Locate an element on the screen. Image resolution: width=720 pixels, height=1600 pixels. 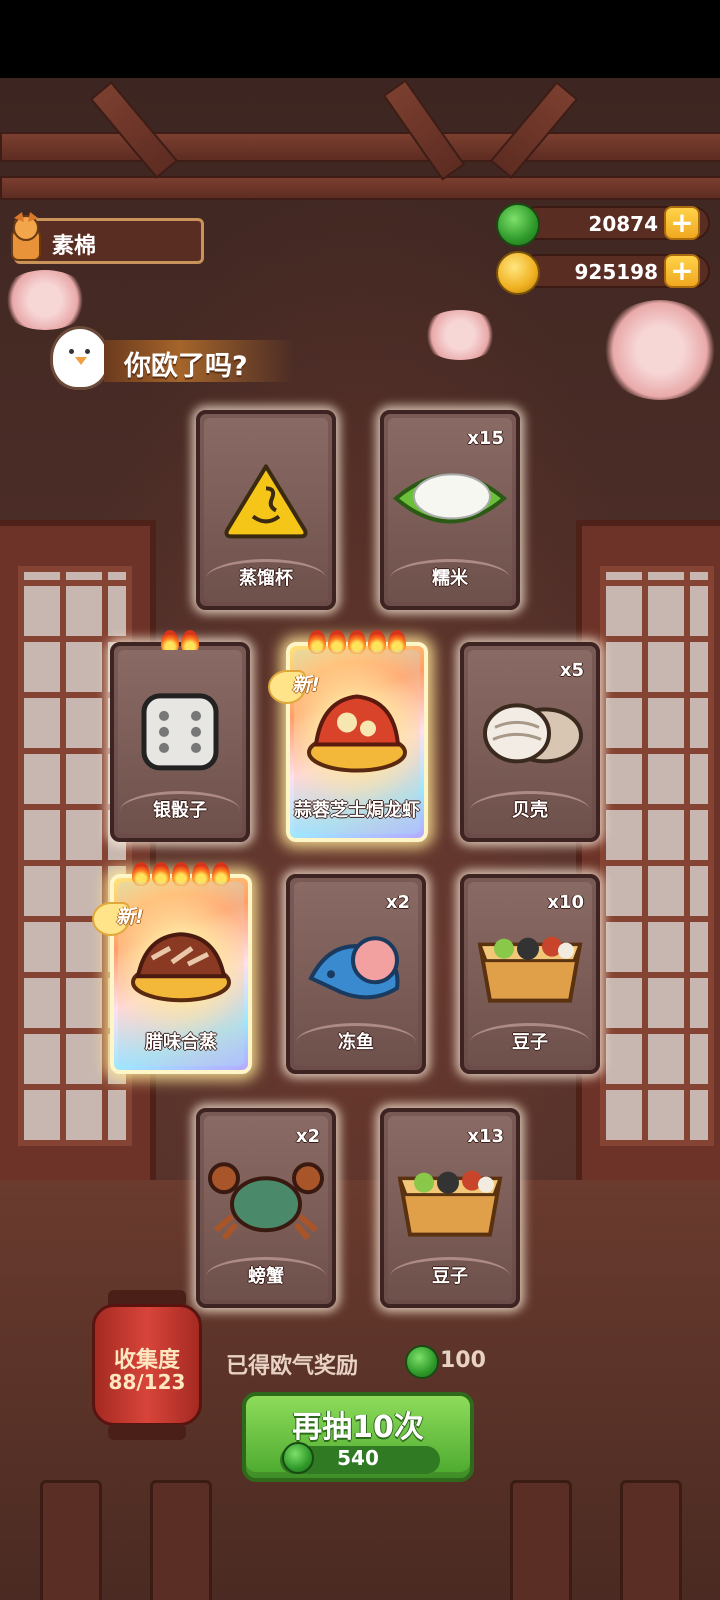
collection-progress: 88/123 is located at coordinates (147, 1382).